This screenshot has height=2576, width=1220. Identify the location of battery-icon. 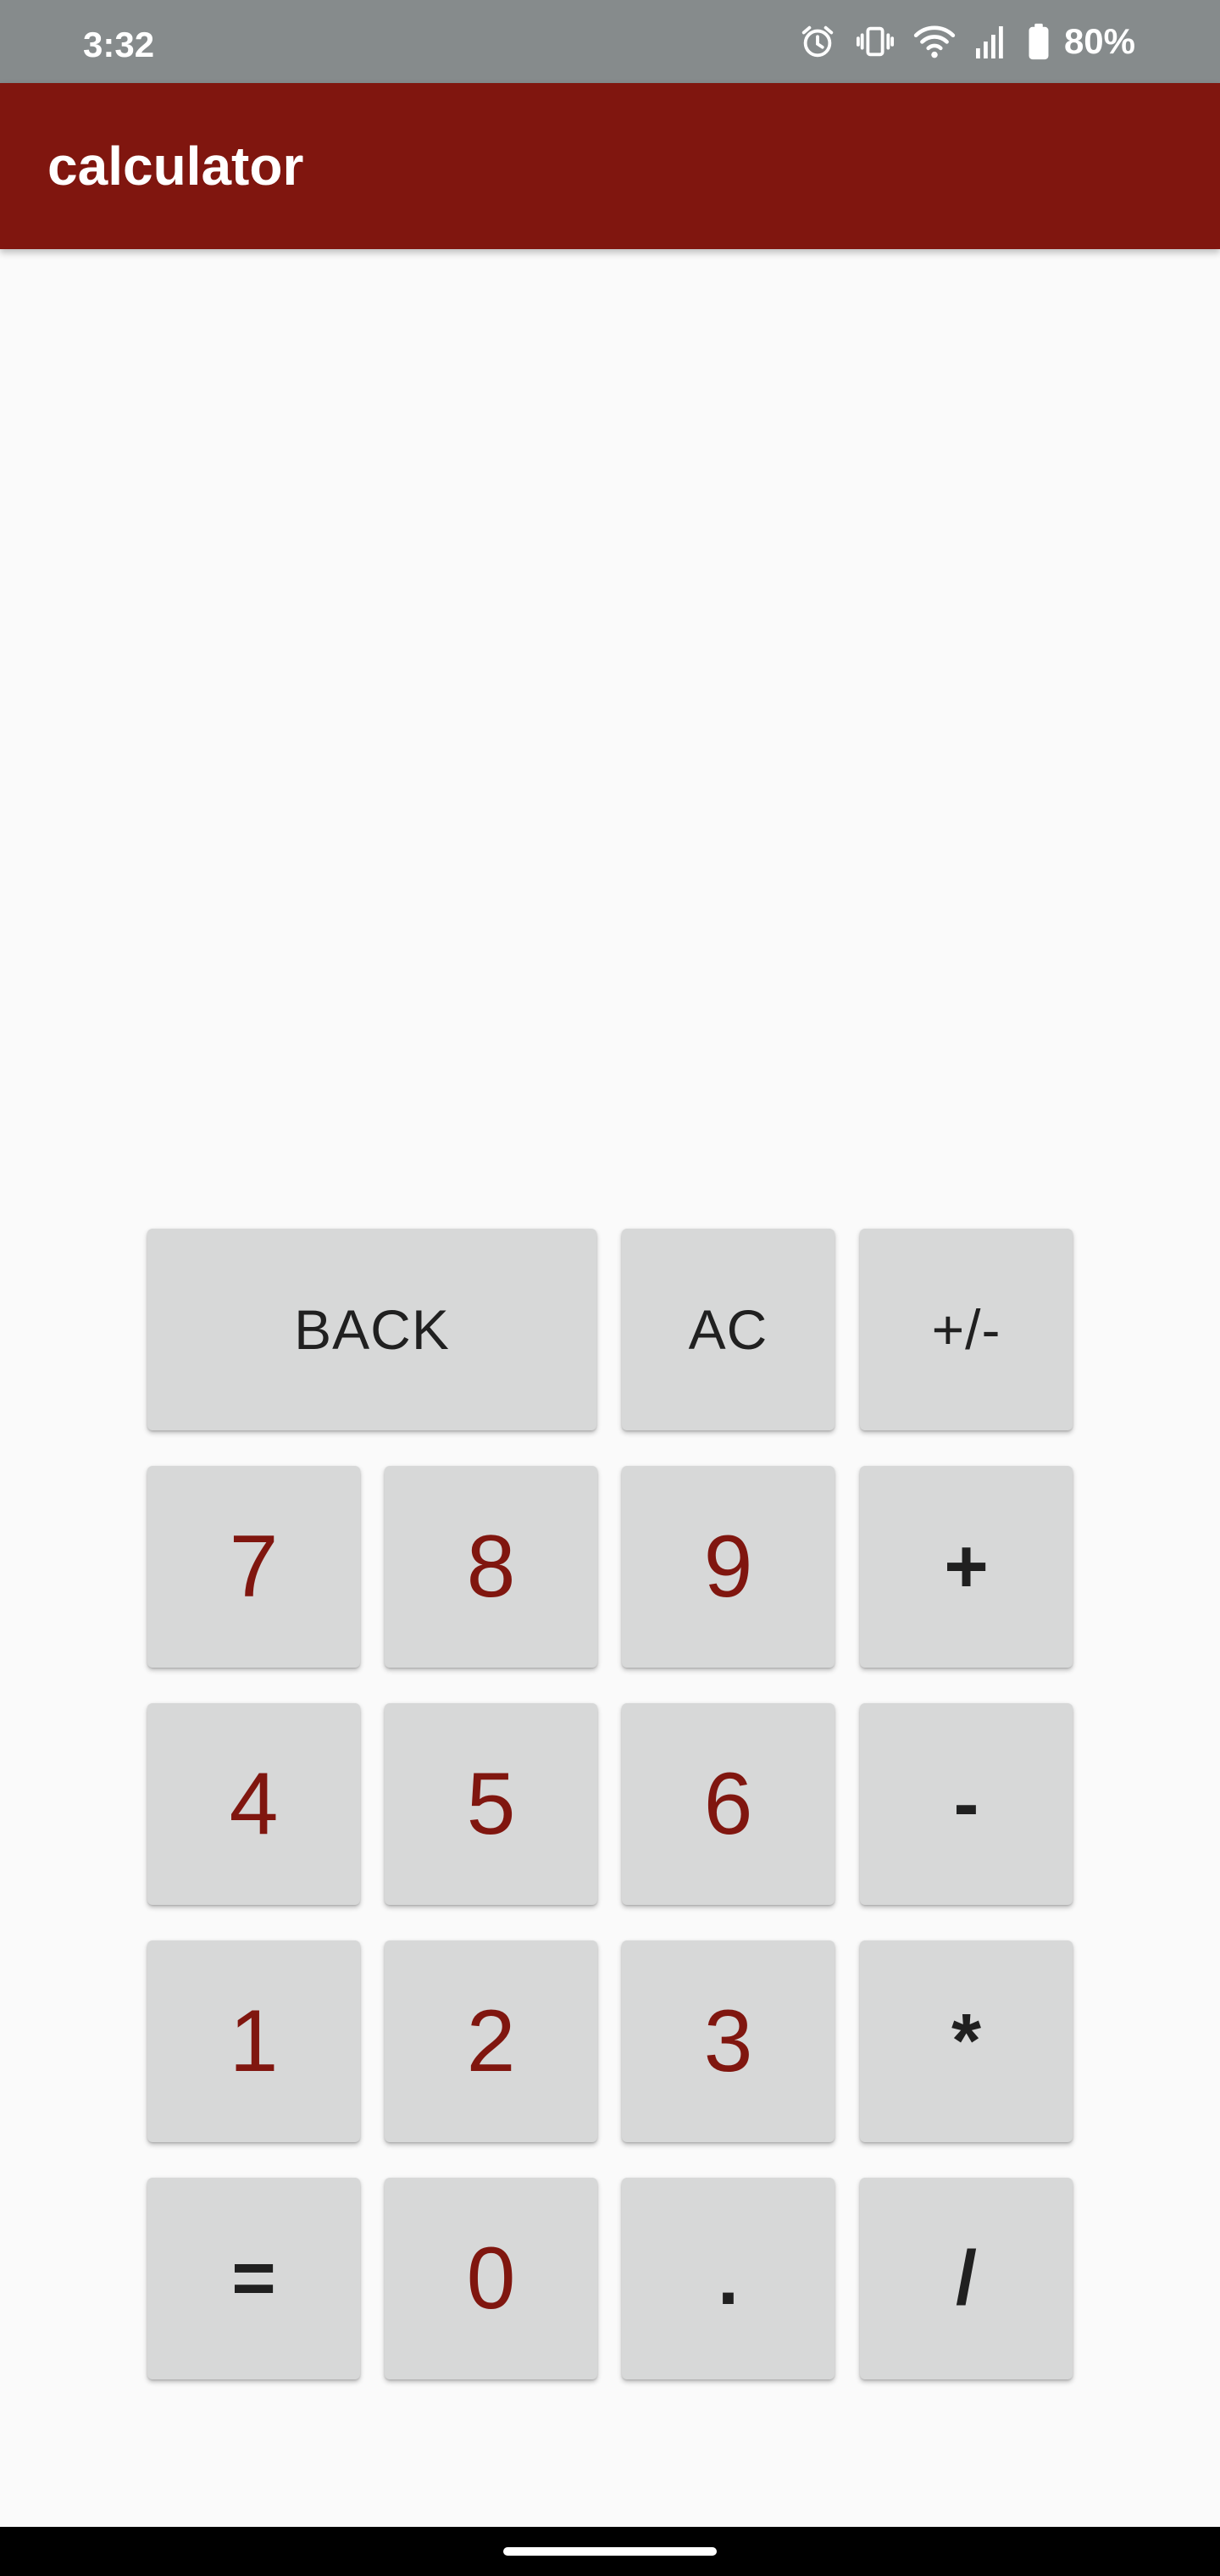
(1039, 41).